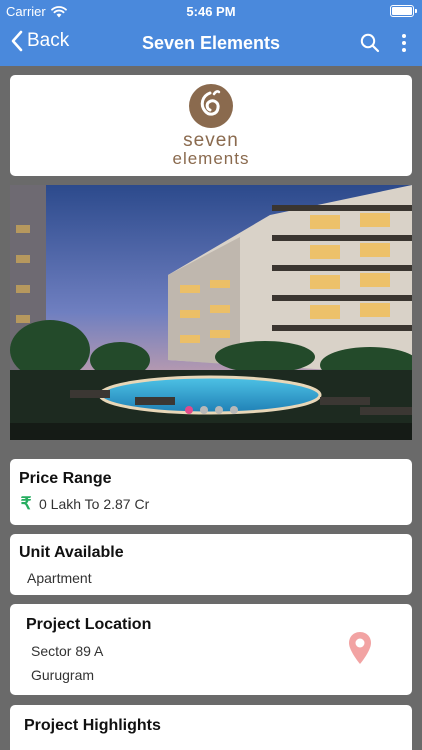 This screenshot has height=750, width=422. I want to click on project-highlights-label: Project Highlights, so click(92, 725).